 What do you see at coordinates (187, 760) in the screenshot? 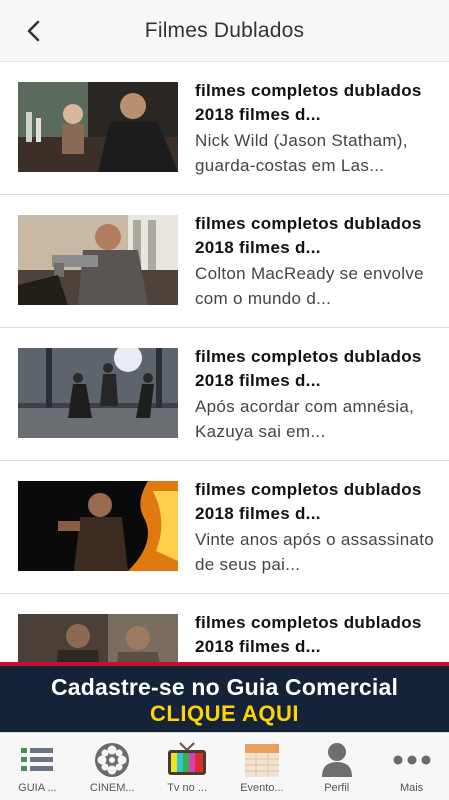
I see `tv-icon` at bounding box center [187, 760].